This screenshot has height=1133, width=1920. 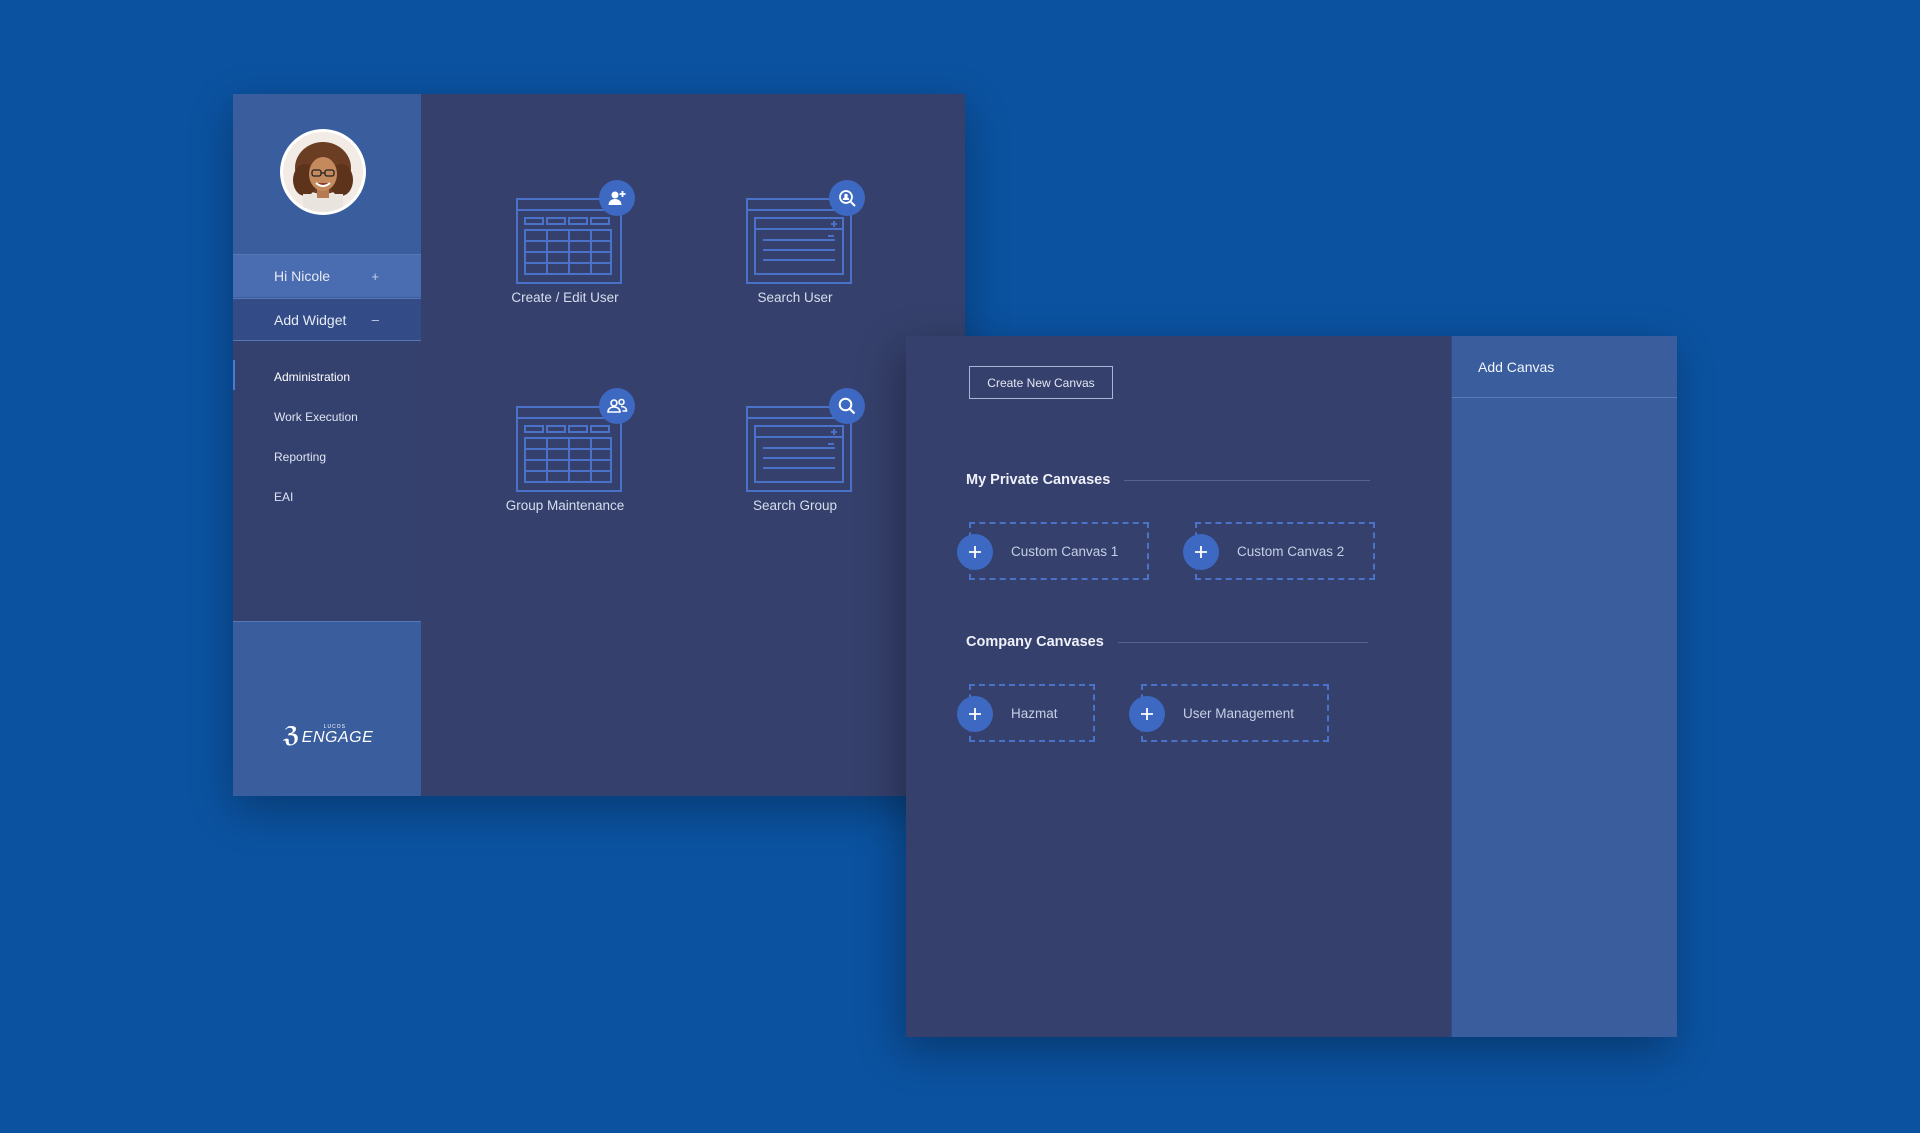 I want to click on search-icon, so click(x=847, y=406).